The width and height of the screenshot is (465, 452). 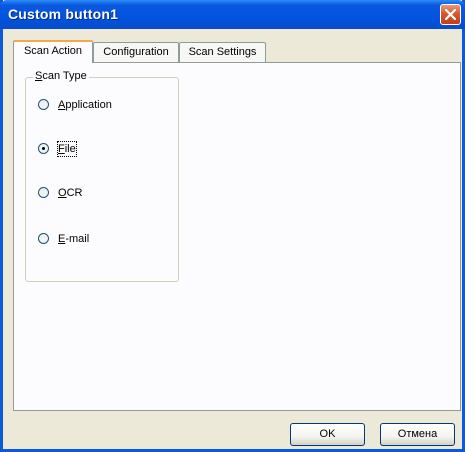 I want to click on tab-configuration: Configuration, so click(x=136, y=52).